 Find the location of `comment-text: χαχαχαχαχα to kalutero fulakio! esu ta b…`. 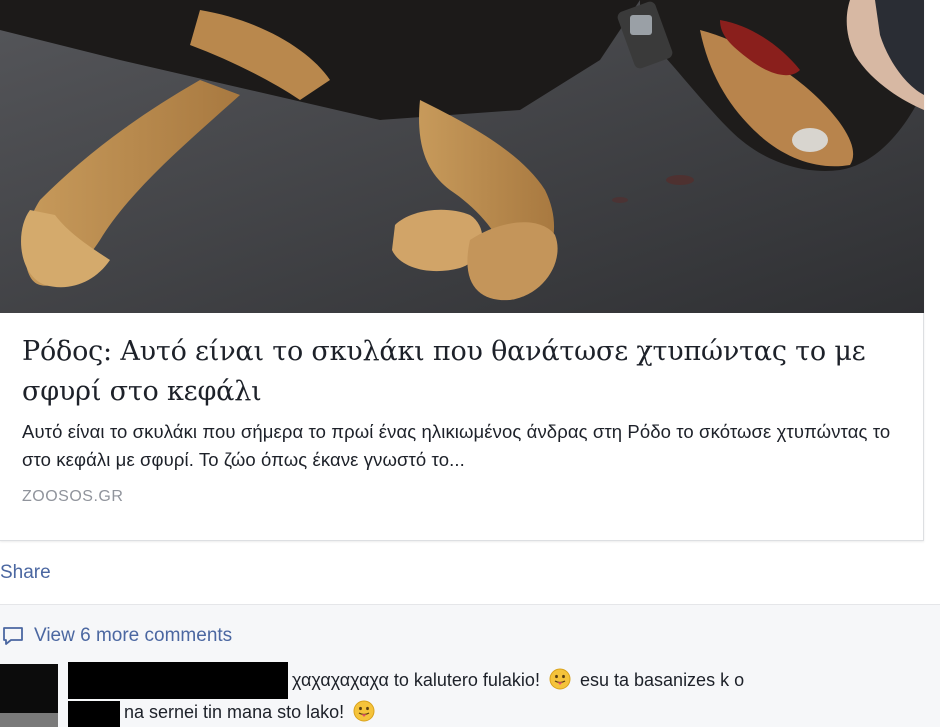

comment-text: χαχαχαχαχα to kalutero fulakio! esu ta b… is located at coordinates (518, 679).